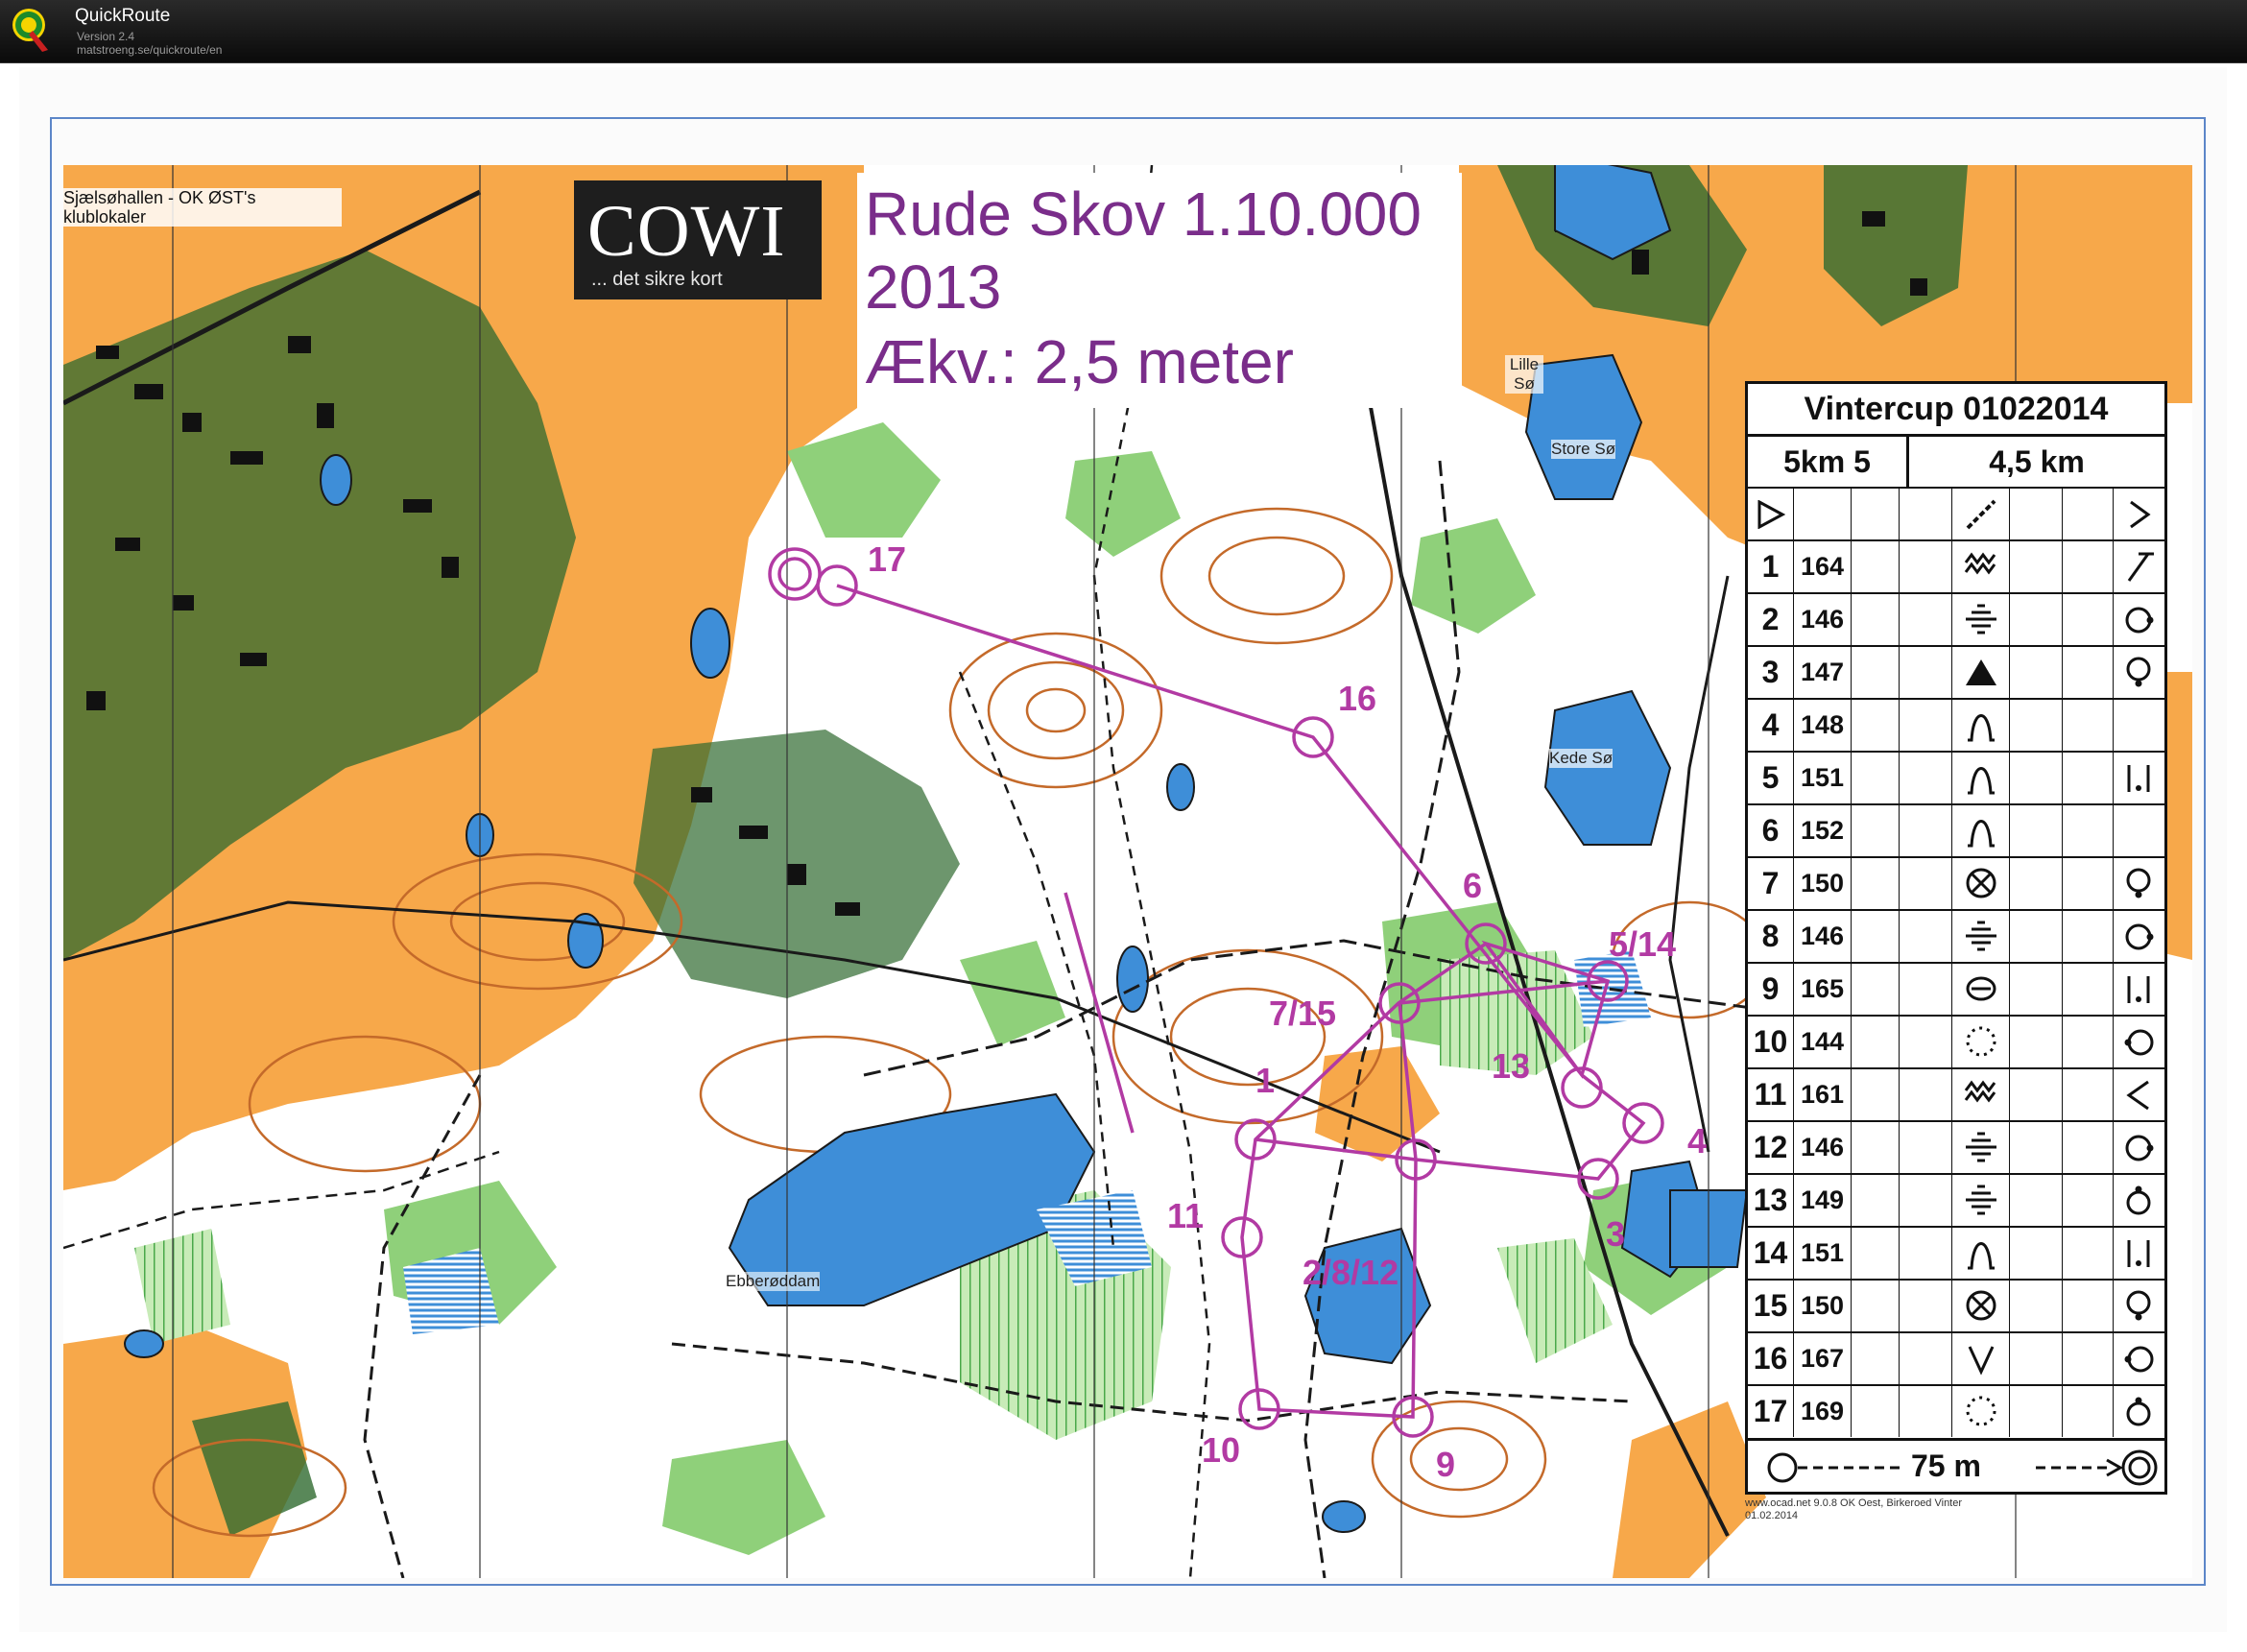 The width and height of the screenshot is (2247, 1652). I want to click on control-label-3: 3, so click(1616, 1234).